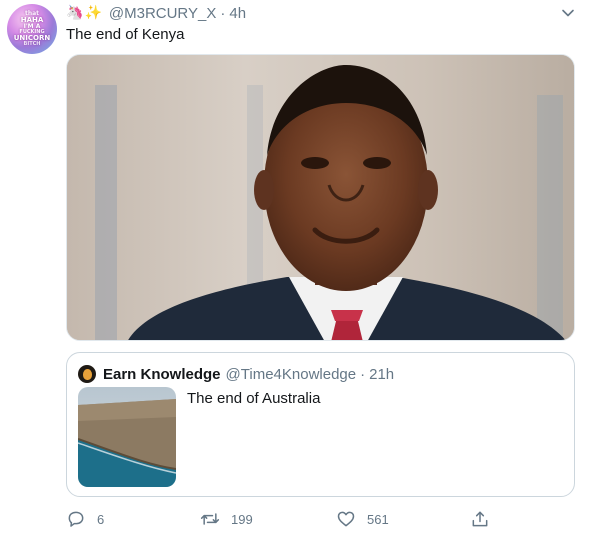  I want to click on quoted-timestamp: 21h, so click(381, 374).